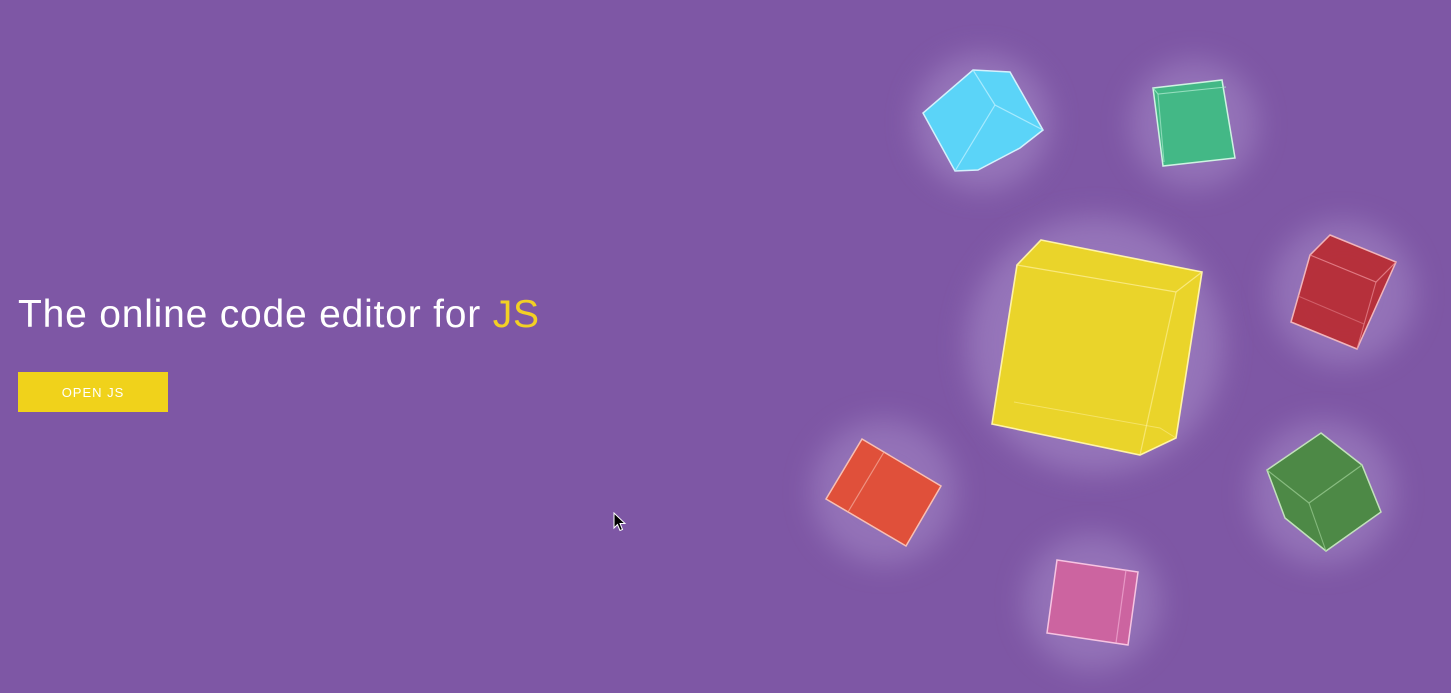  I want to click on cube-yellow, so click(1095, 345).